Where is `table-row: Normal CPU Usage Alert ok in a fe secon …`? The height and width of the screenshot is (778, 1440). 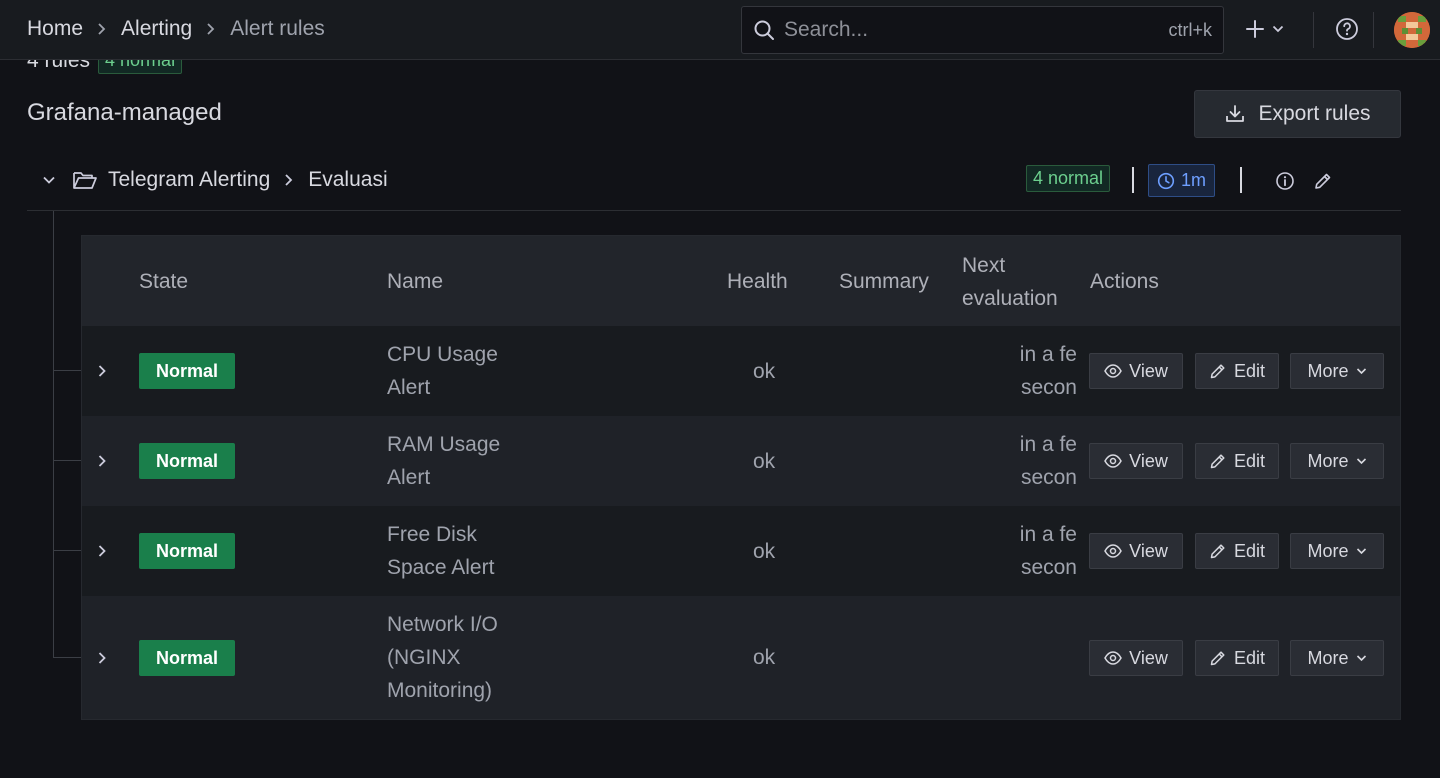
table-row: Normal CPU Usage Alert ok in a fe secon … is located at coordinates (741, 371).